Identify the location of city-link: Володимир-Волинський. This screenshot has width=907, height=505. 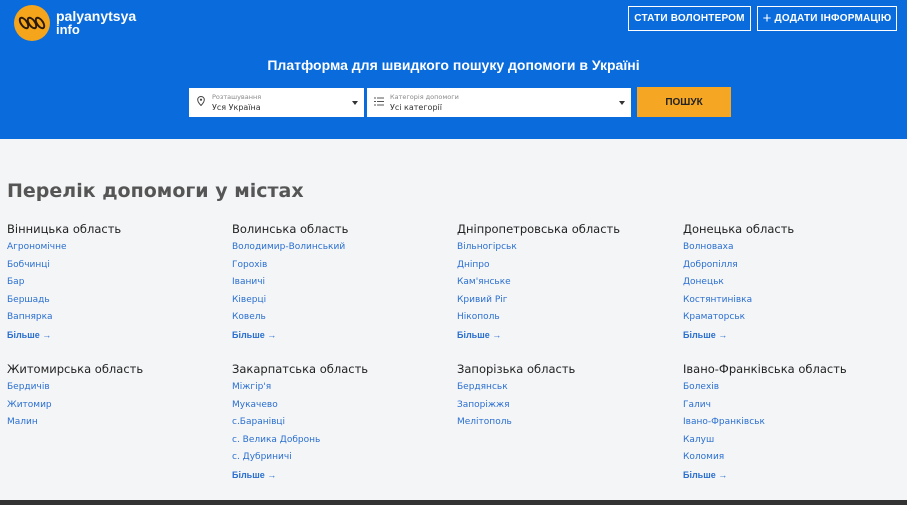
(342, 250).